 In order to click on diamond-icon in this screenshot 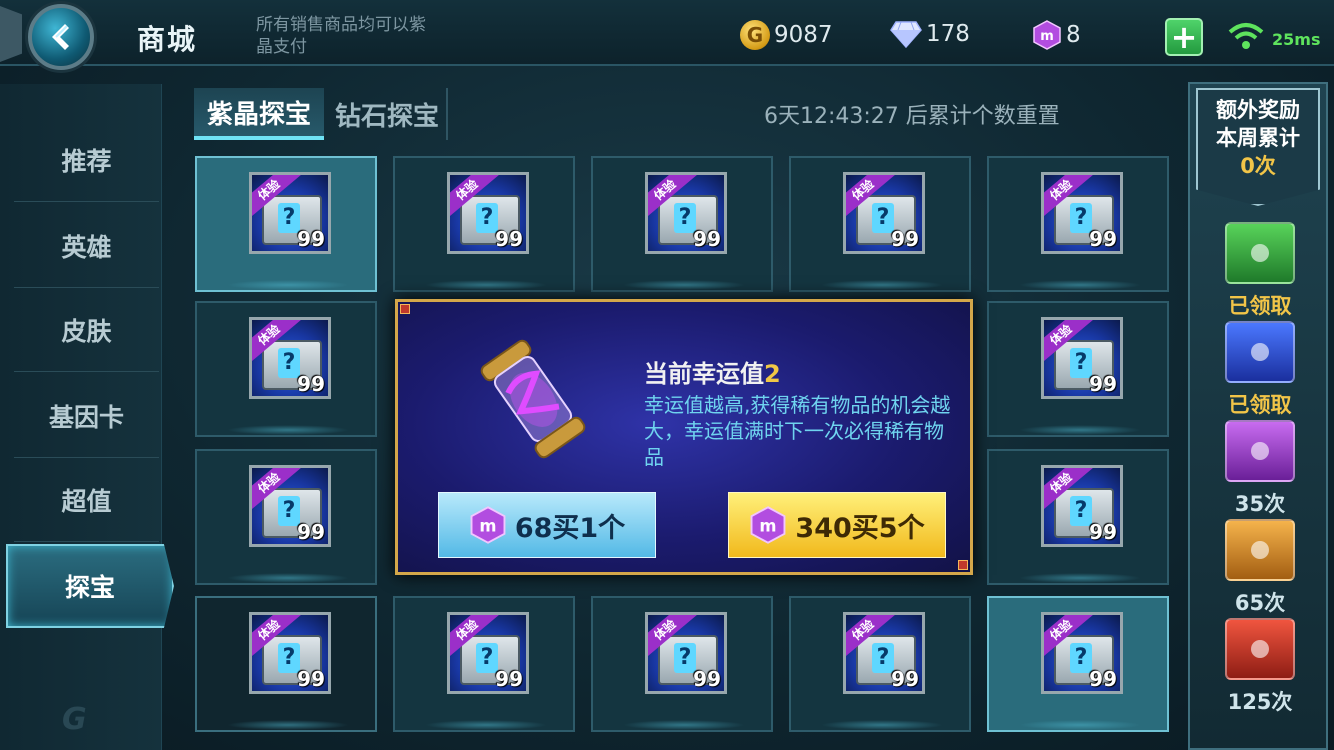, I will do `click(906, 34)`.